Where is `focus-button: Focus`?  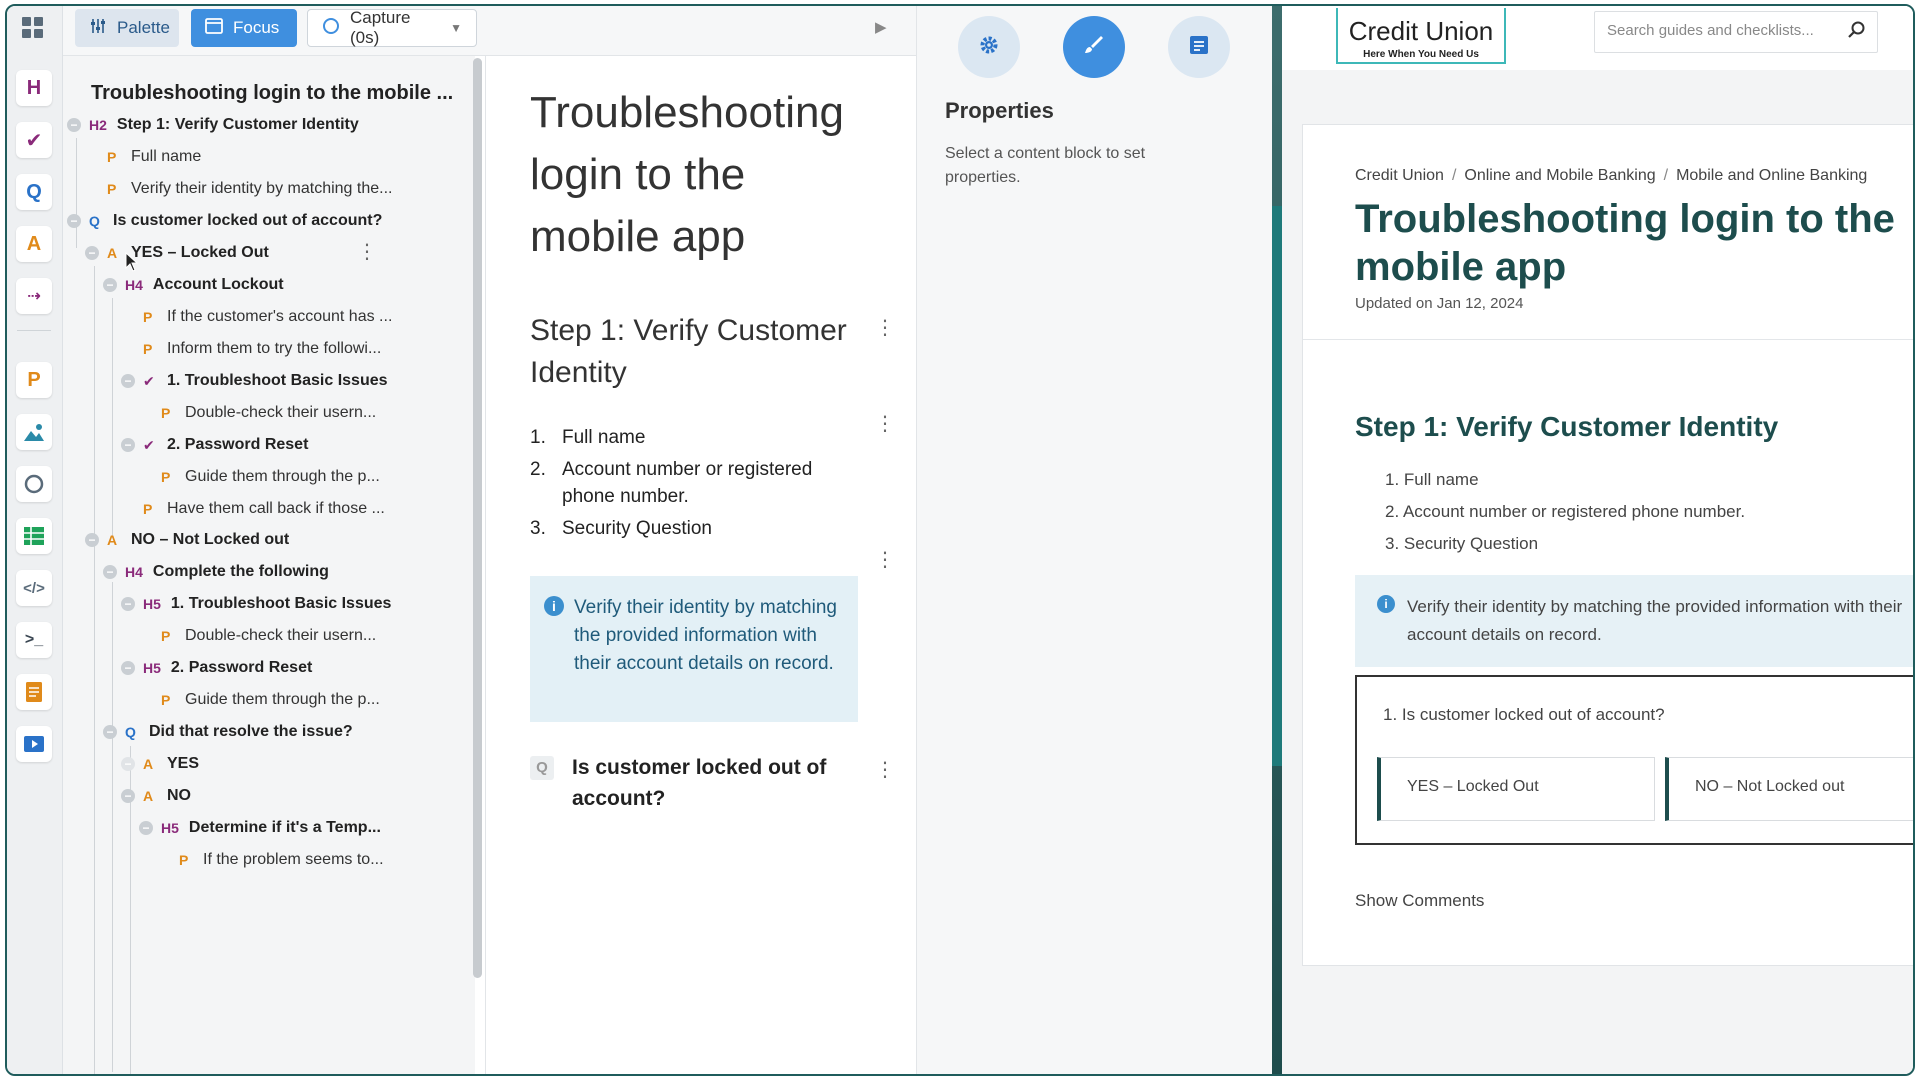 focus-button: Focus is located at coordinates (244, 28).